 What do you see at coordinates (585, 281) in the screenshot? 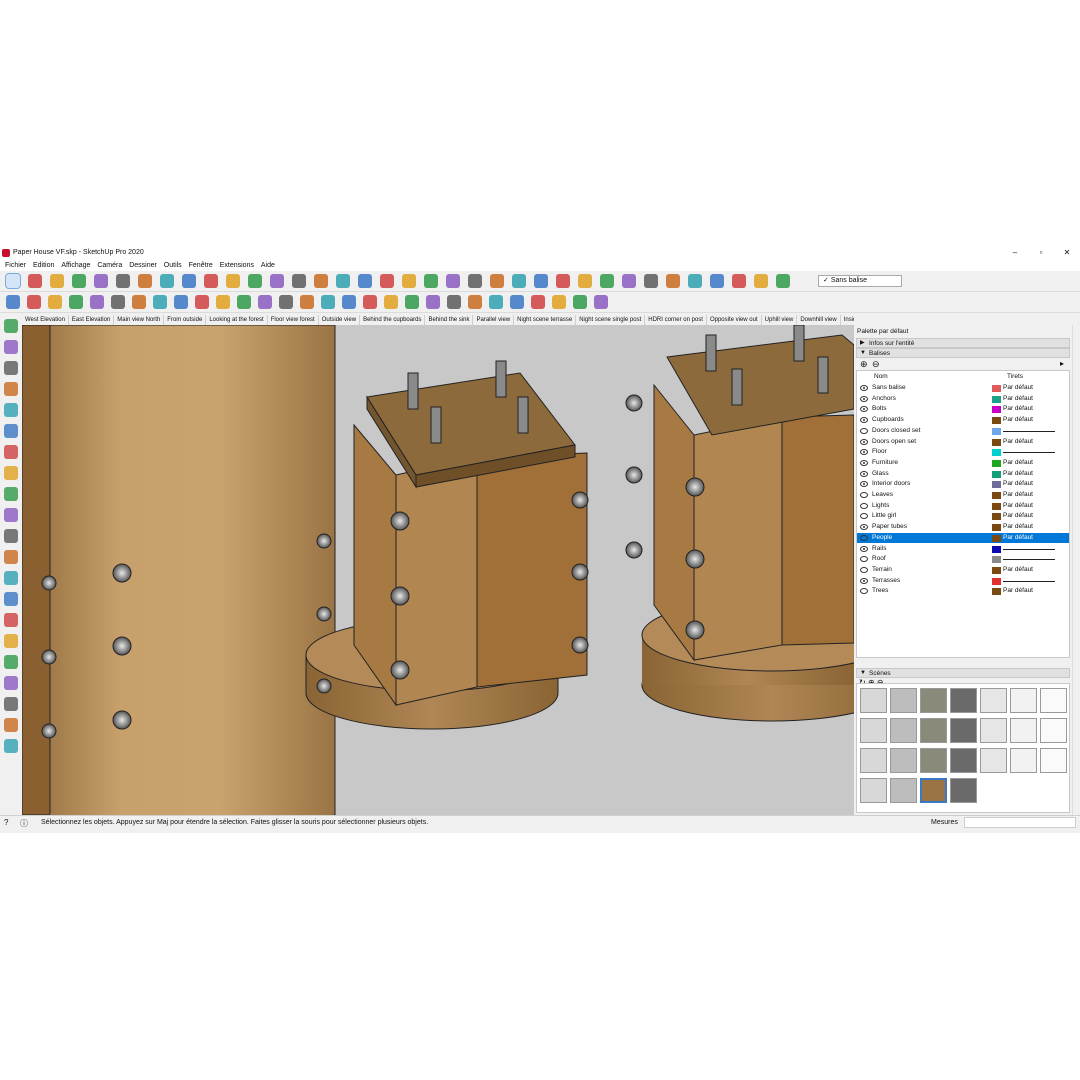
I see `sandbox-icon` at bounding box center [585, 281].